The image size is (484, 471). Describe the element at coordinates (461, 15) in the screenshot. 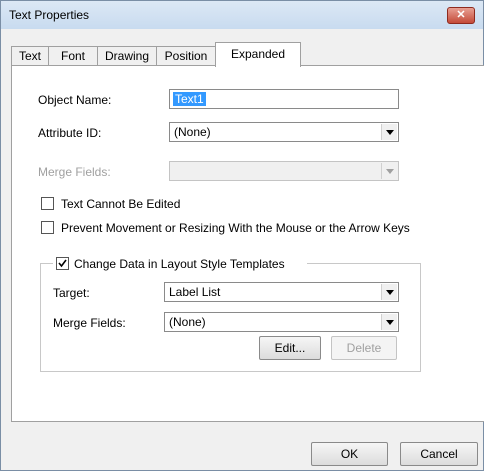

I see `close-button: ✕` at that location.